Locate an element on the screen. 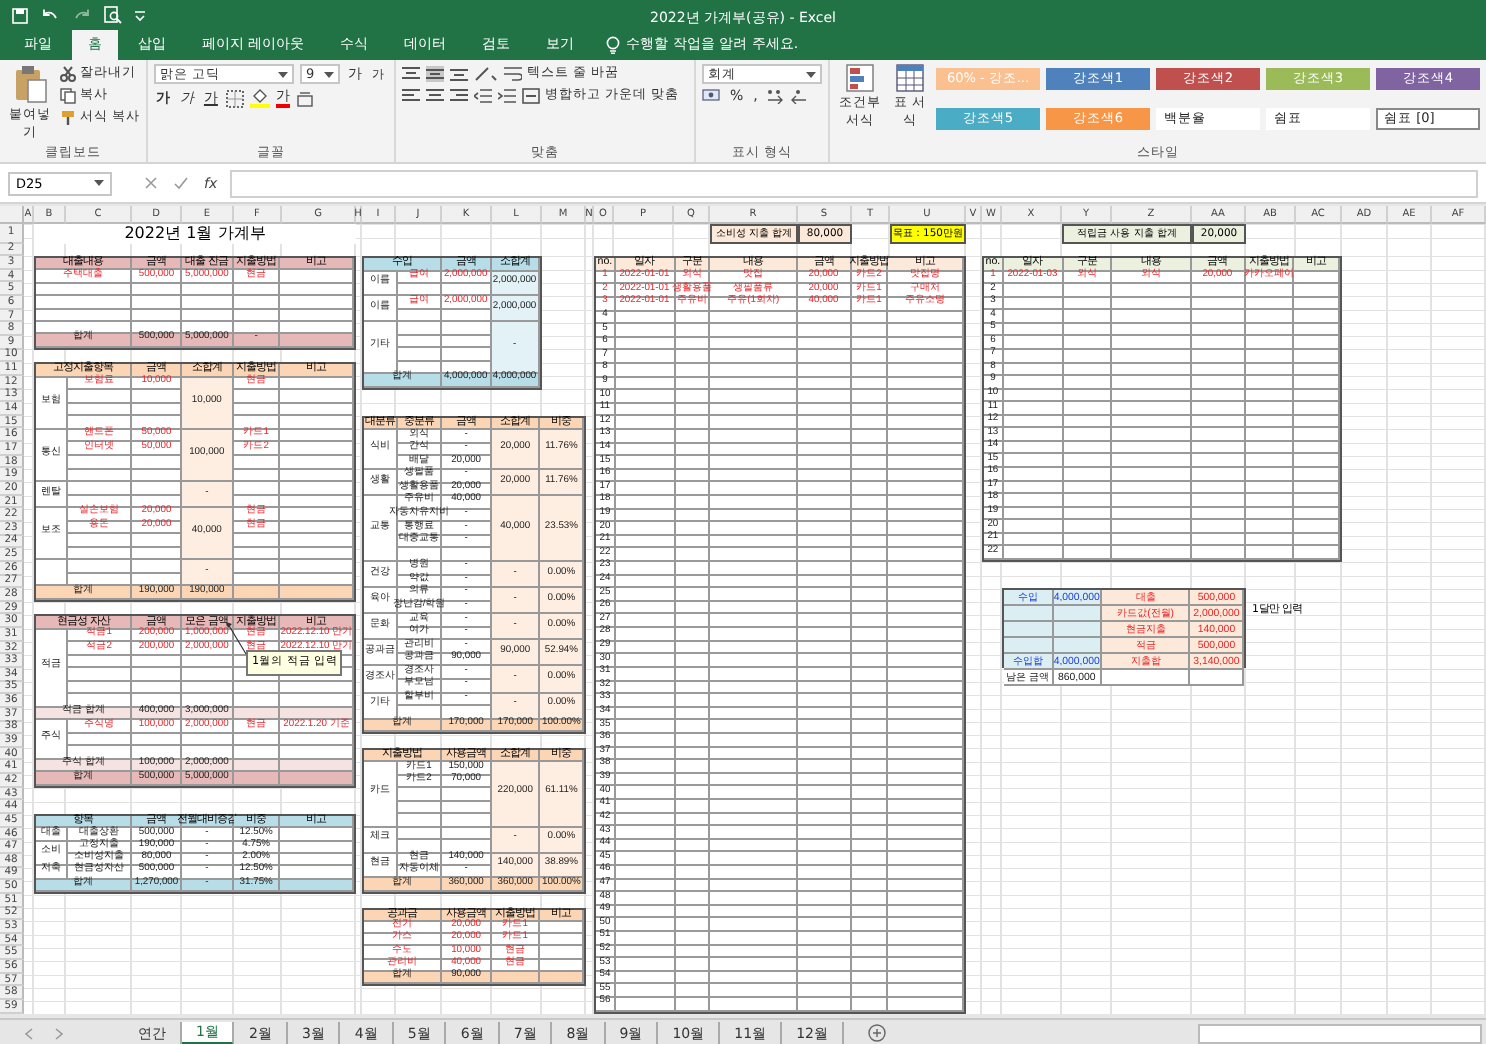 The width and height of the screenshot is (1486, 1044). brush-icon is located at coordinates (67, 117).